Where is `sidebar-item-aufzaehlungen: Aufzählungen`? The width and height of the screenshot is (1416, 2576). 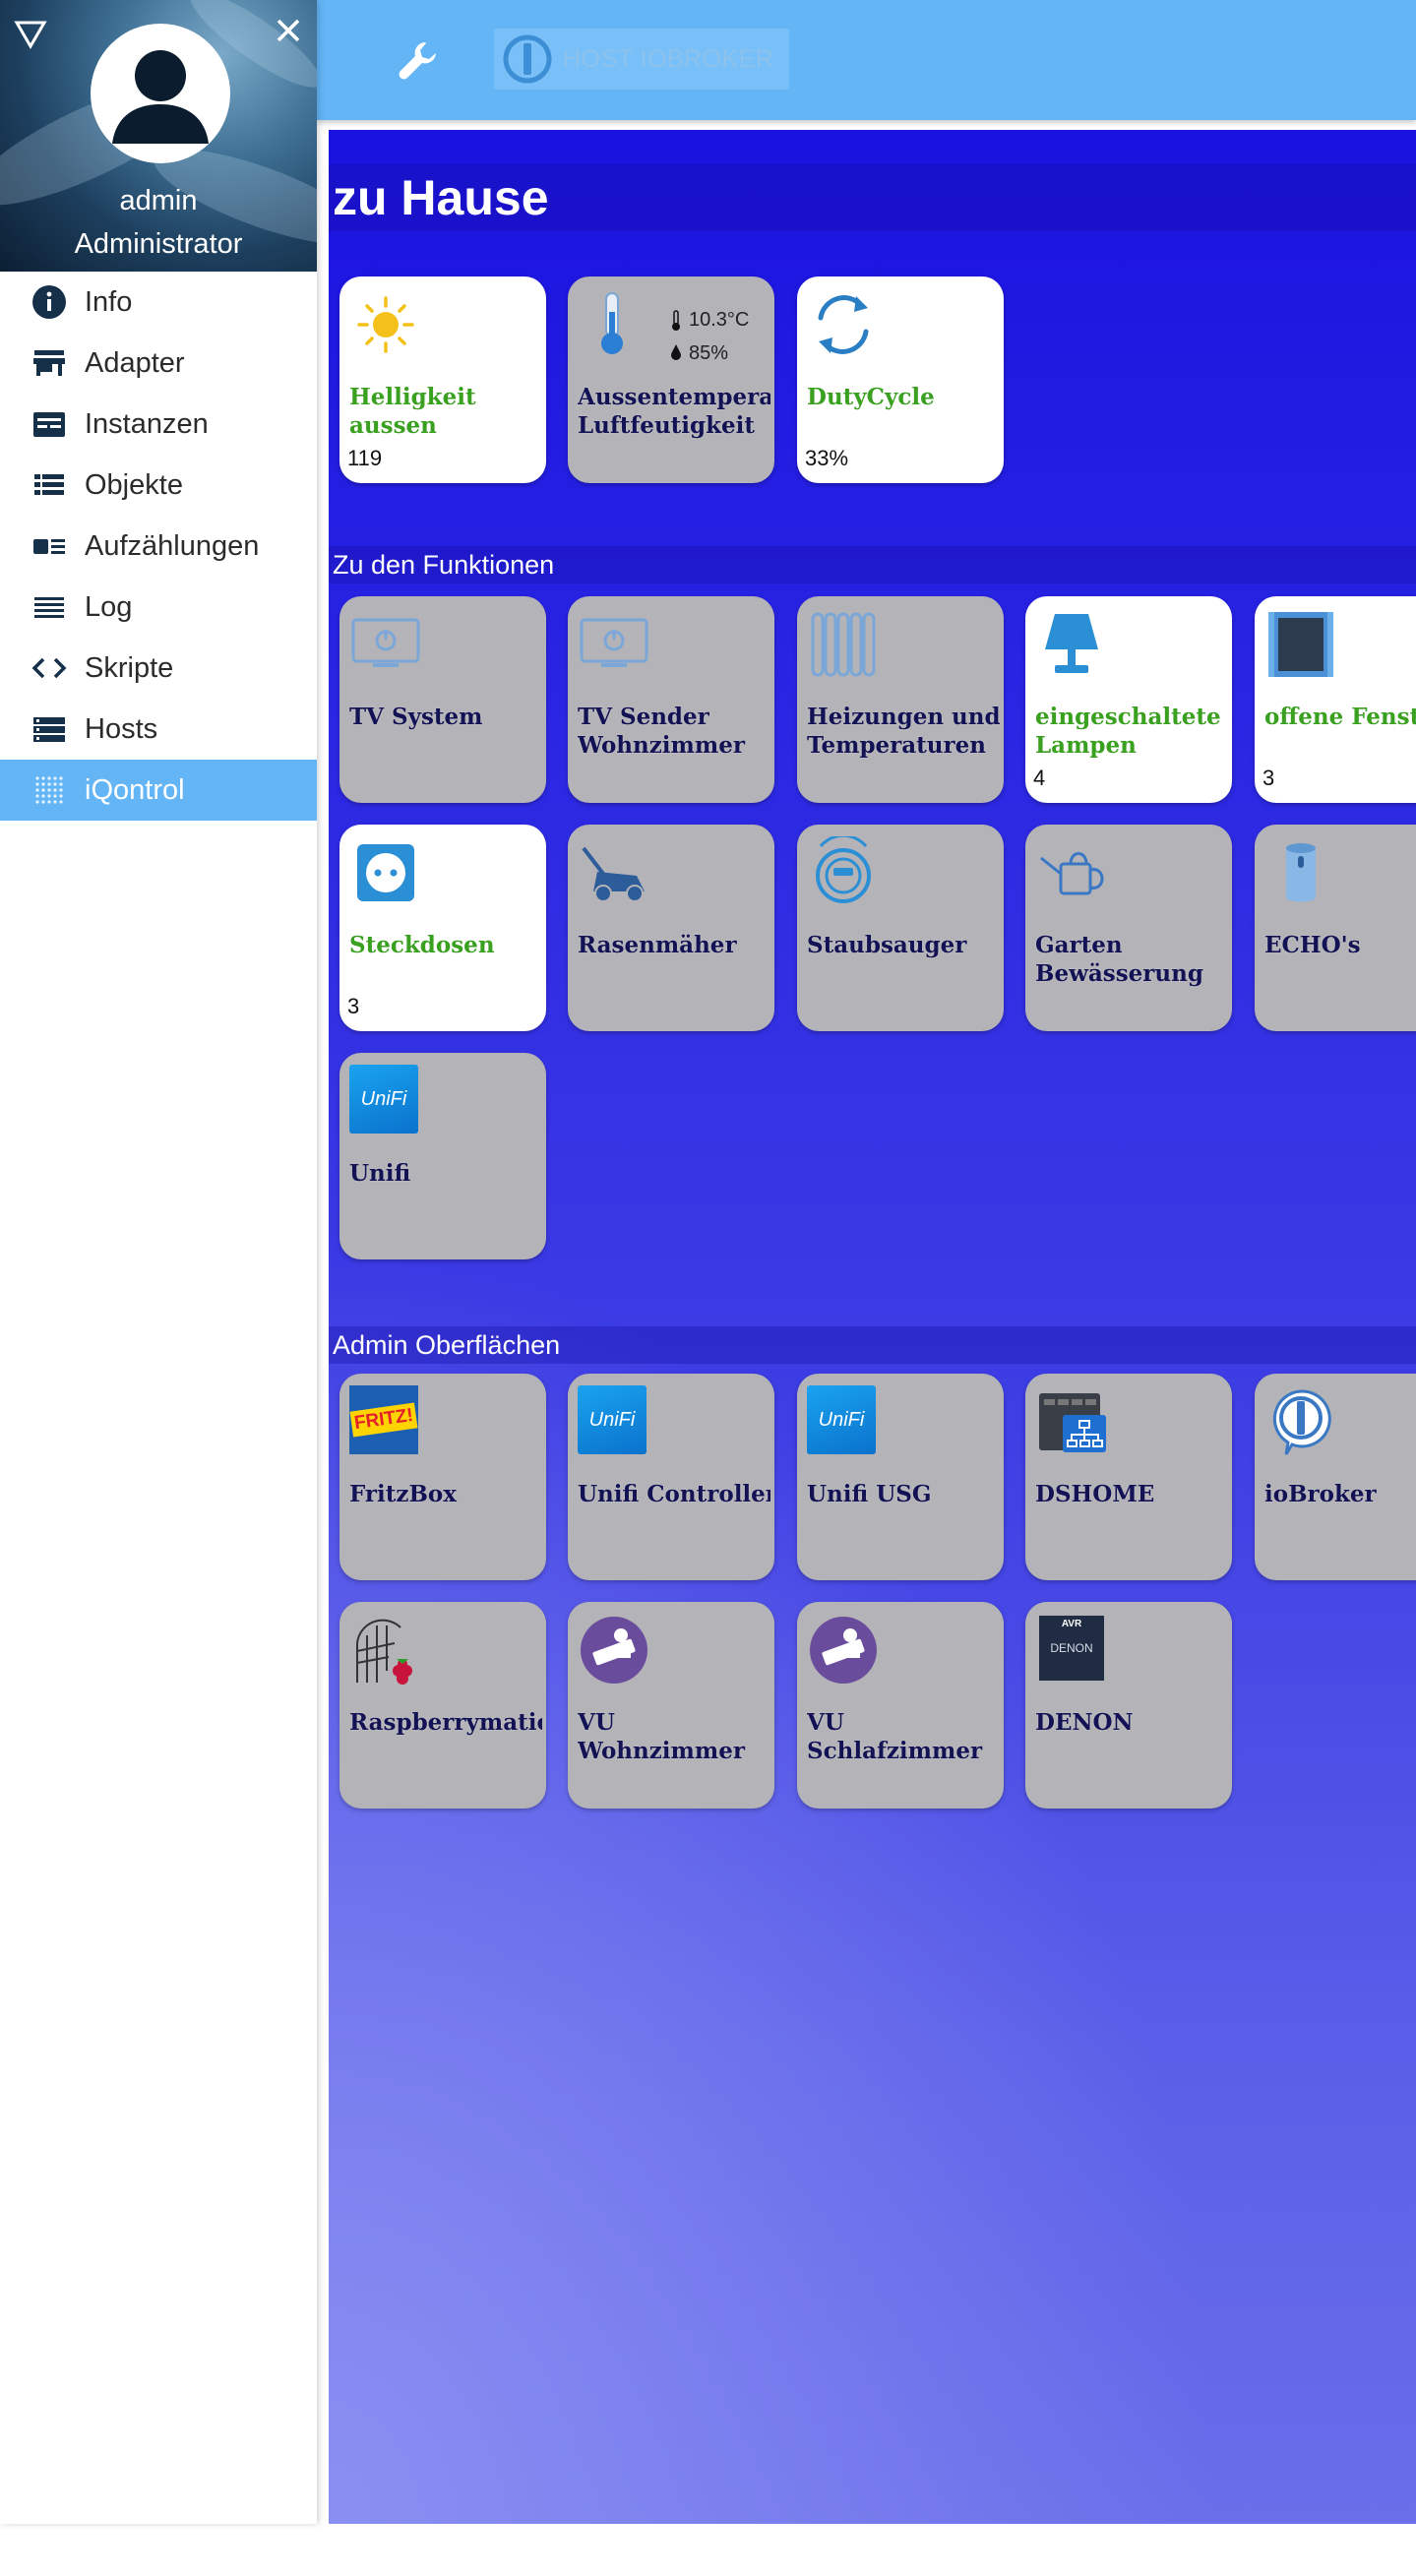 sidebar-item-aufzaehlungen: Aufzählungen is located at coordinates (158, 546).